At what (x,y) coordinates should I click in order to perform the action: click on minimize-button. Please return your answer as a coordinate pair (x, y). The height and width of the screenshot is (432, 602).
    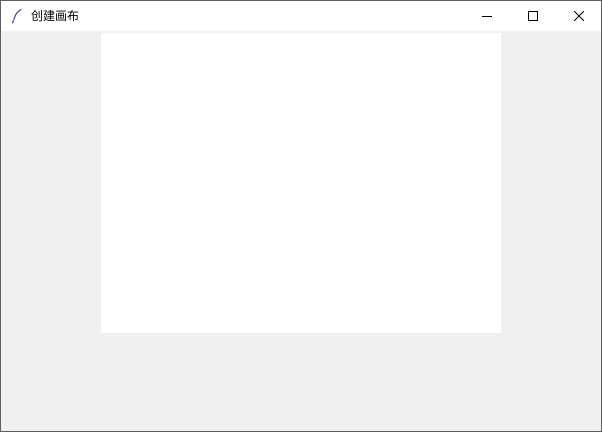
    Looking at the image, I should click on (487, 16).